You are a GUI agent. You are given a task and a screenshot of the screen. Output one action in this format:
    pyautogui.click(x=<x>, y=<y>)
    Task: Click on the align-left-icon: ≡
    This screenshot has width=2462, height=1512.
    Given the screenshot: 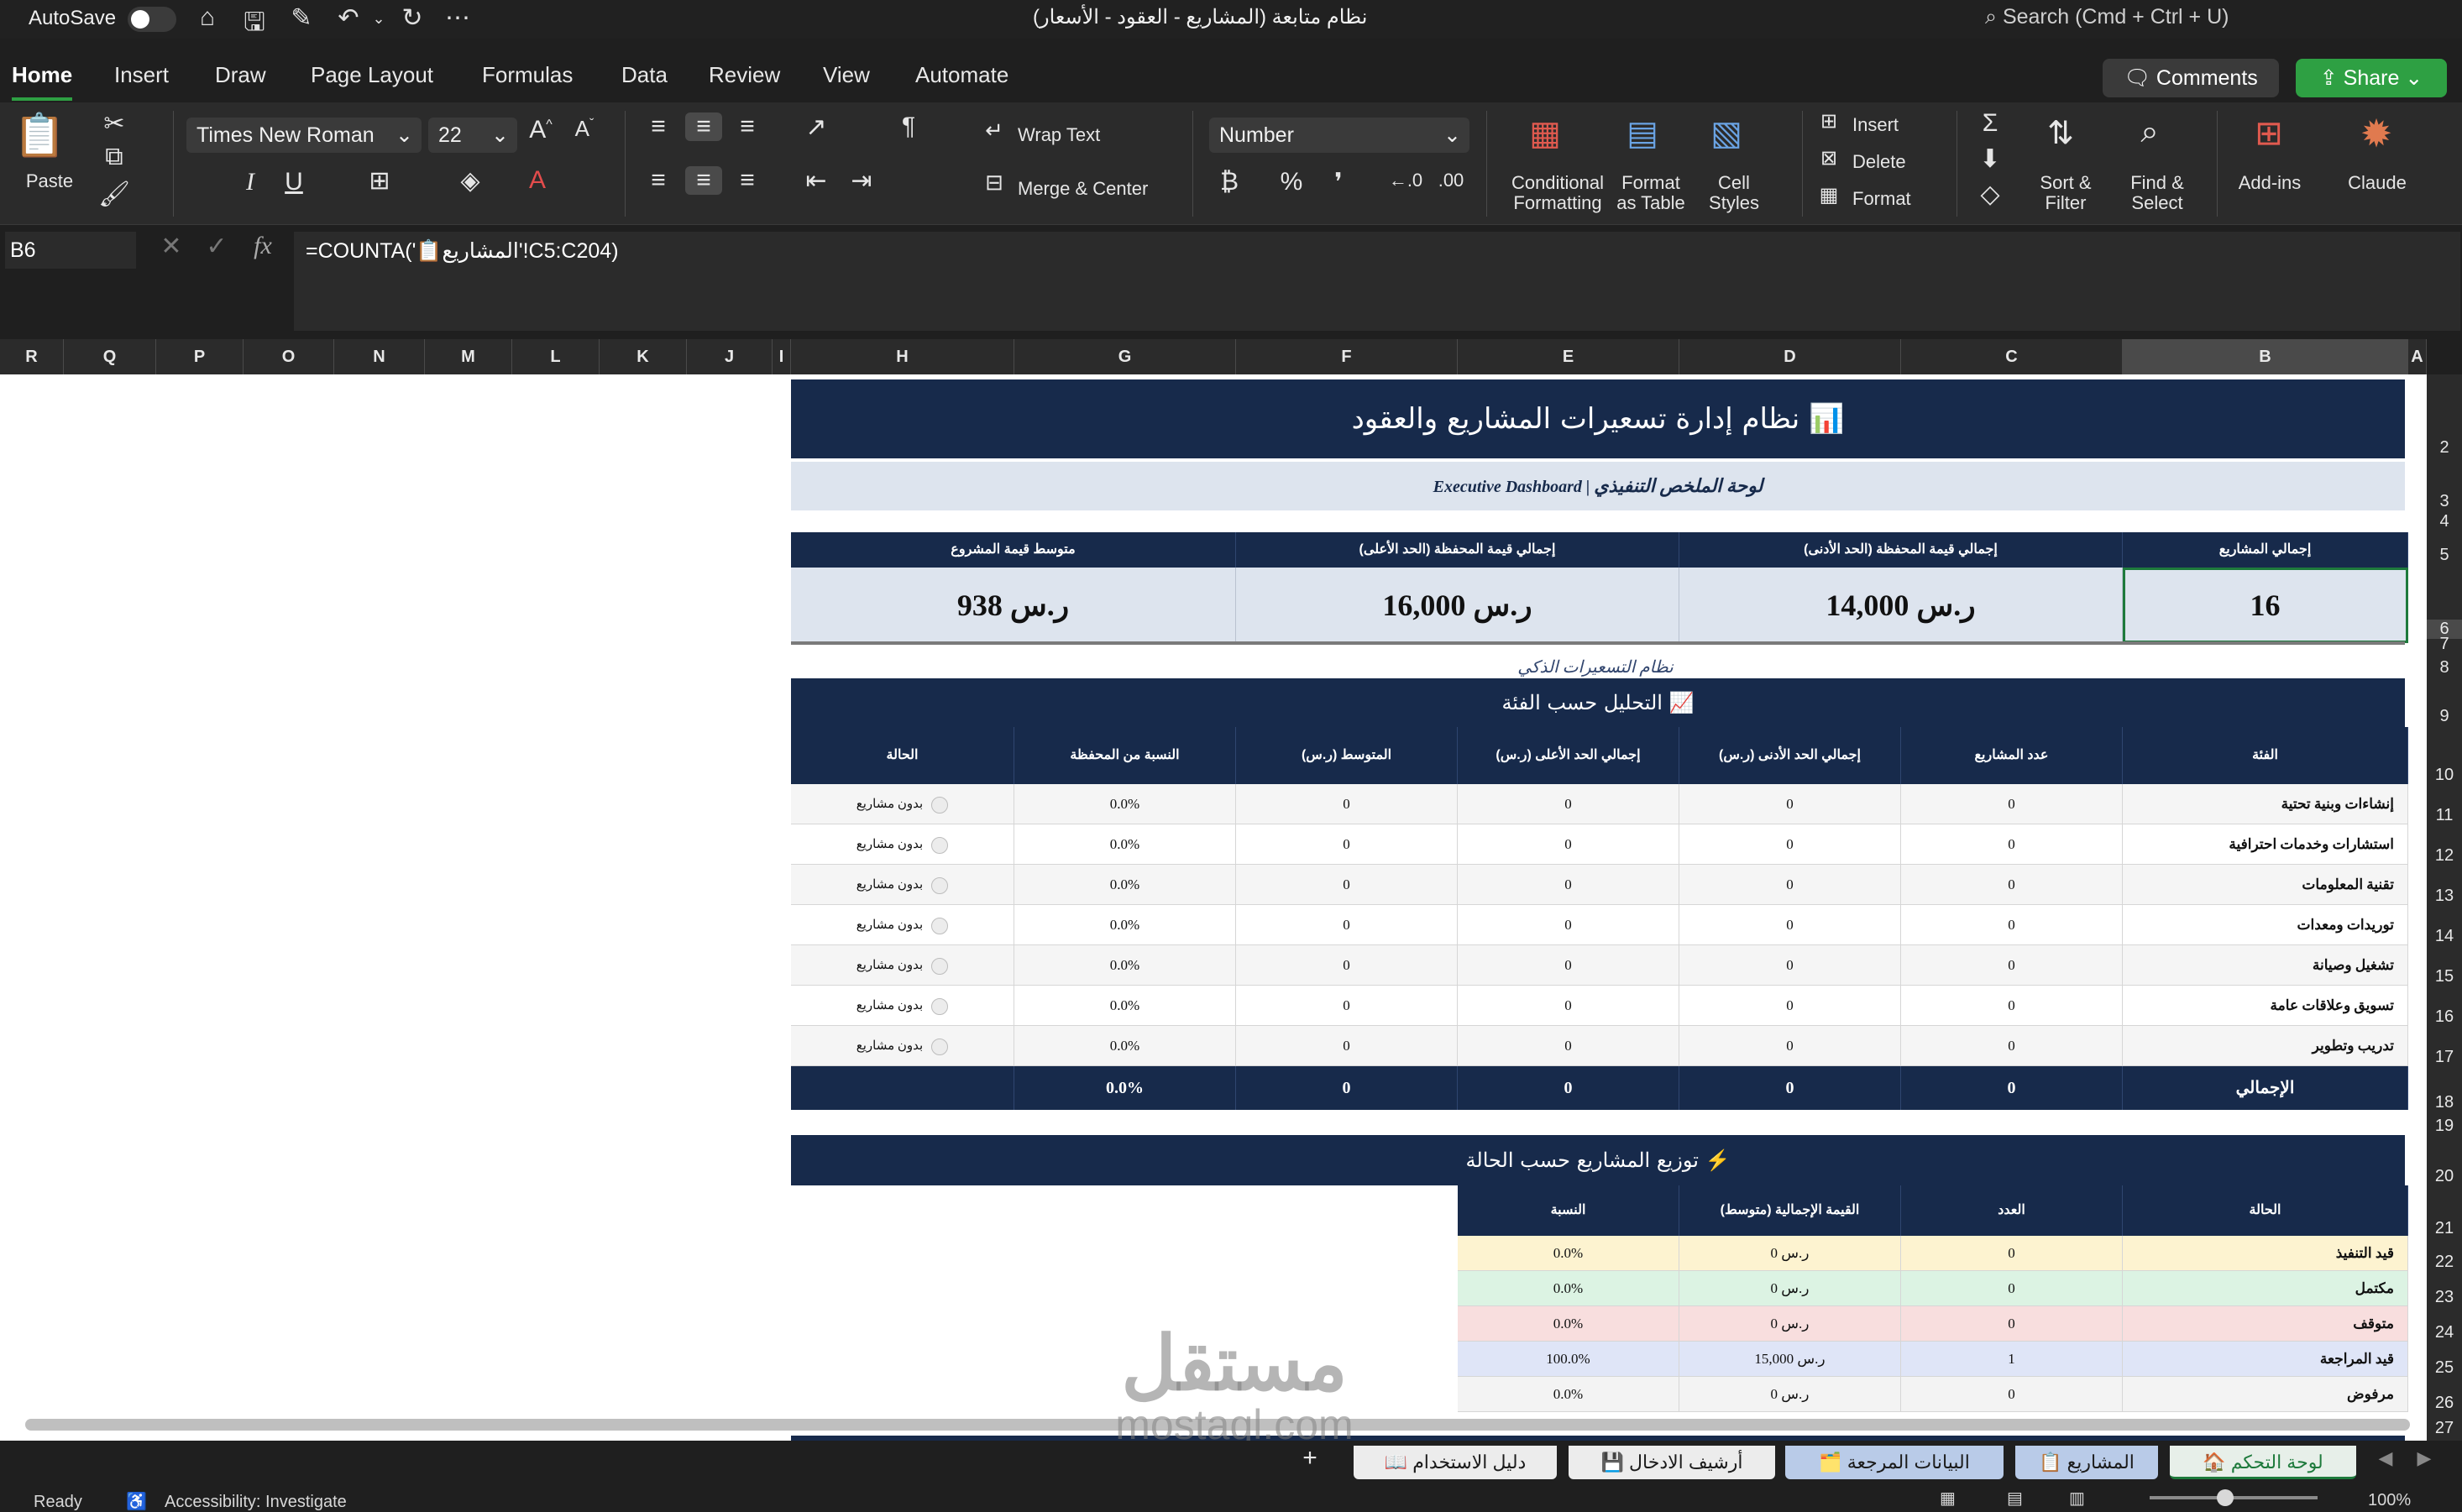 What is the action you would take?
    pyautogui.click(x=658, y=180)
    